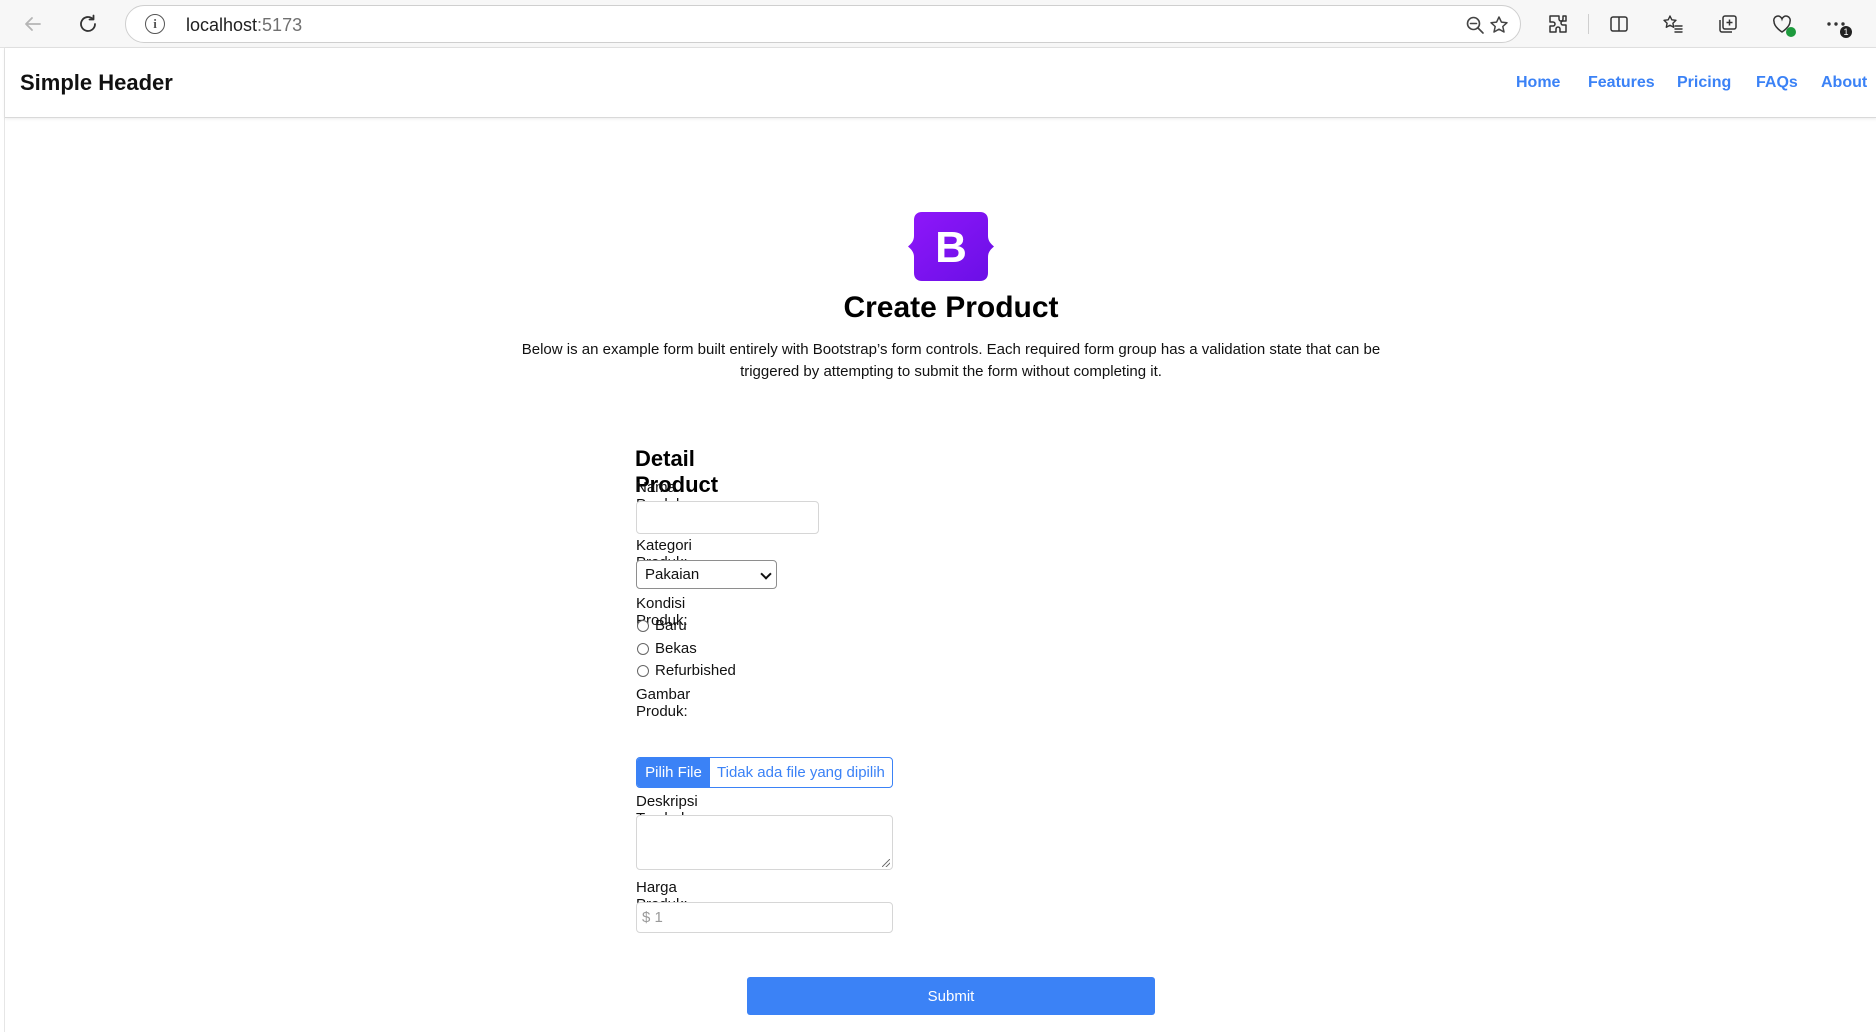 The height and width of the screenshot is (1035, 1876). I want to click on back-icon, so click(33, 24).